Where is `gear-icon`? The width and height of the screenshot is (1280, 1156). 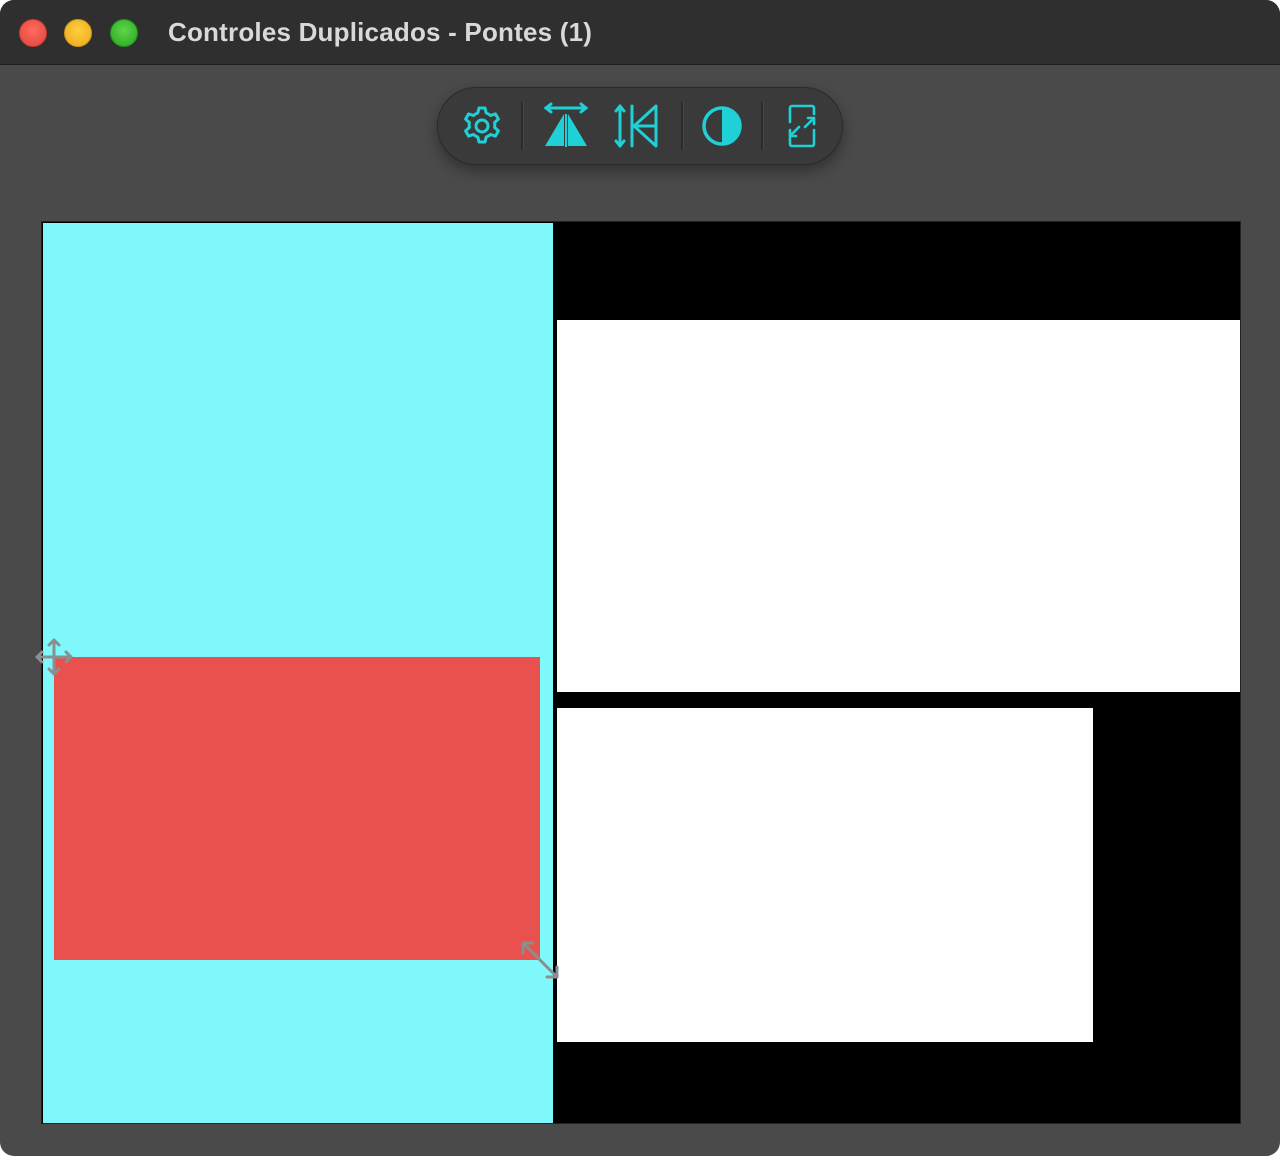 gear-icon is located at coordinates (482, 126).